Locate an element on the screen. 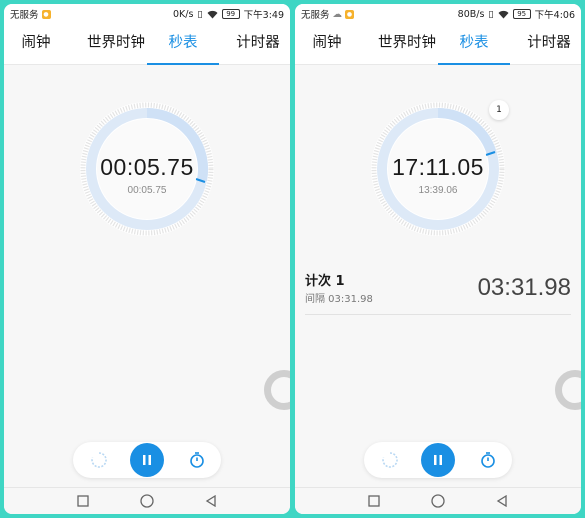 This screenshot has height=518, width=585. lap-interval: 间隔 03:31.98 is located at coordinates (339, 299).